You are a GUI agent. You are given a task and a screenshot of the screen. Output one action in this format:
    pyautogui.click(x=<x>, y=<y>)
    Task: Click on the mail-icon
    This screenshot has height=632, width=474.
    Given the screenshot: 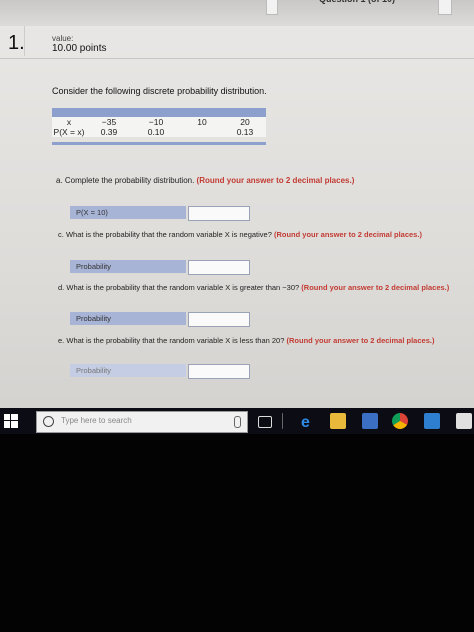 What is the action you would take?
    pyautogui.click(x=432, y=421)
    